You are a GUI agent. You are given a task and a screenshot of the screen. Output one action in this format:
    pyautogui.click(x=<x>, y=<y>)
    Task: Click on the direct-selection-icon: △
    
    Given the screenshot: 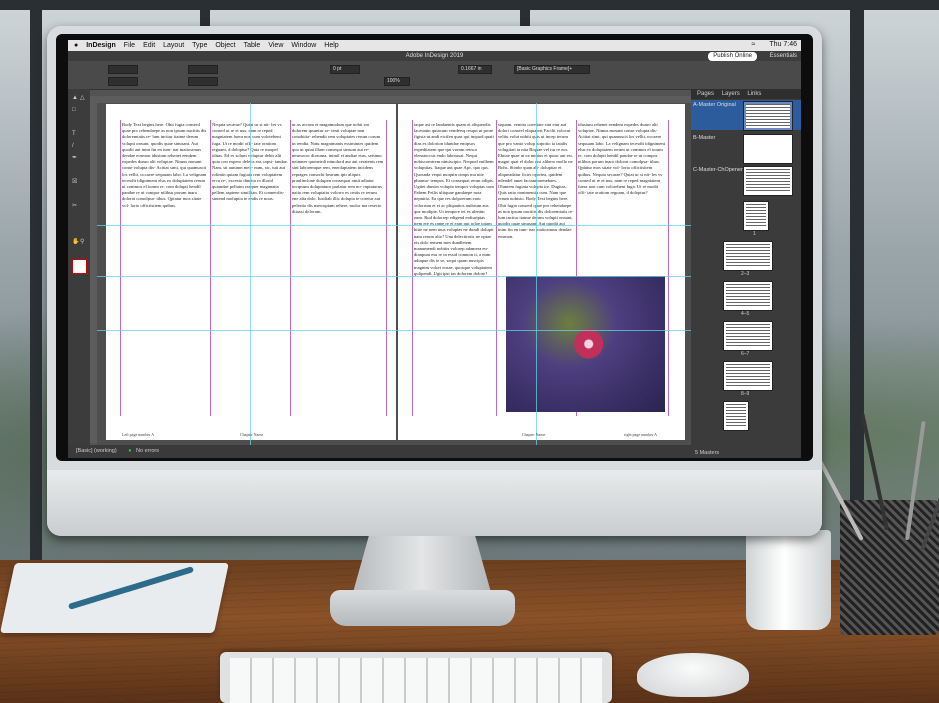 What is the action you would take?
    pyautogui.click(x=83, y=98)
    